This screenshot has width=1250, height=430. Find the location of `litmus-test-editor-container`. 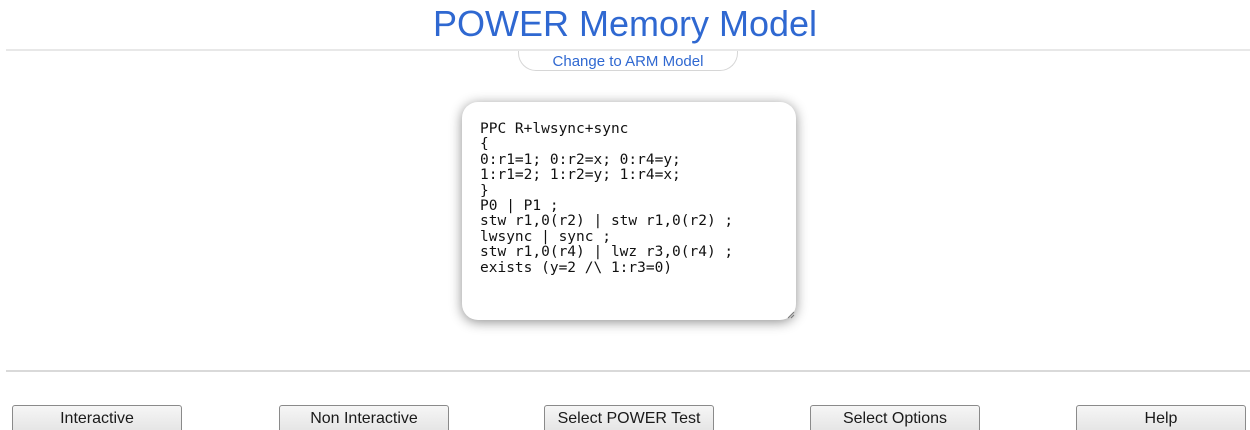

litmus-test-editor-container is located at coordinates (629, 211).